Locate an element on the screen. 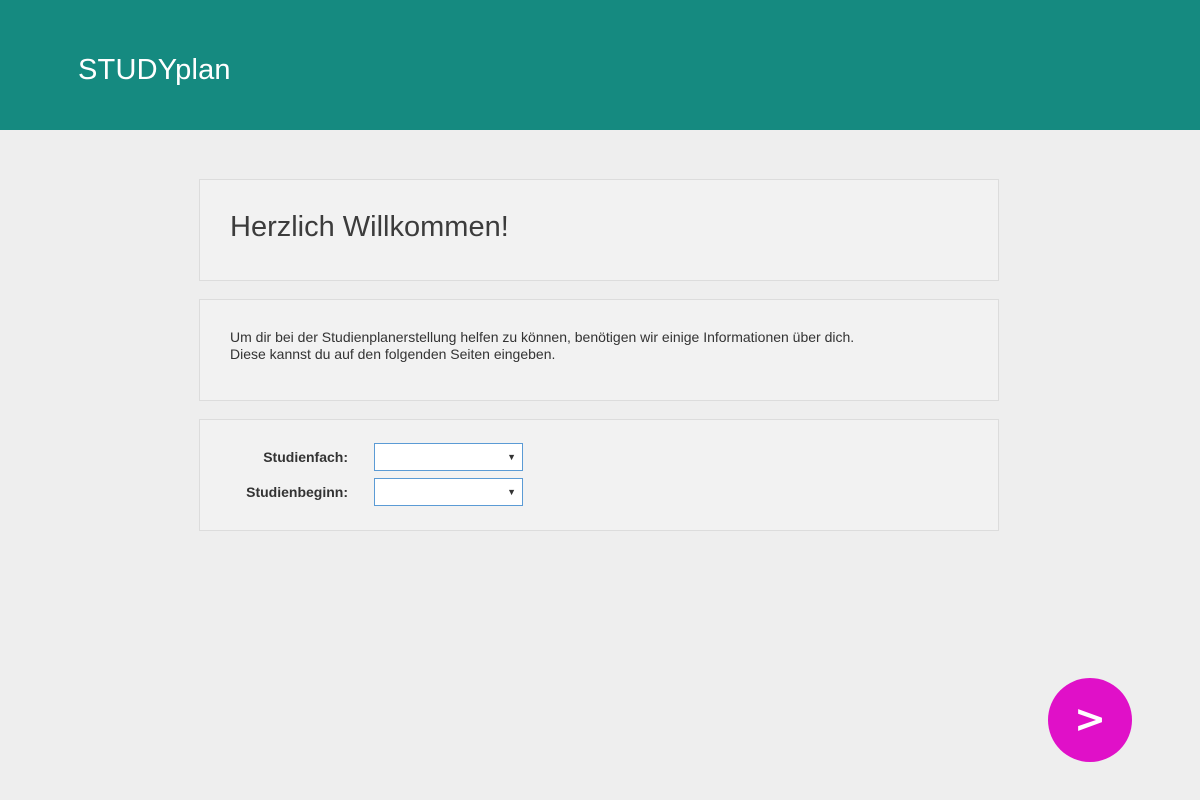  studienfach-row: Studienfach: ▼ is located at coordinates (599, 457).